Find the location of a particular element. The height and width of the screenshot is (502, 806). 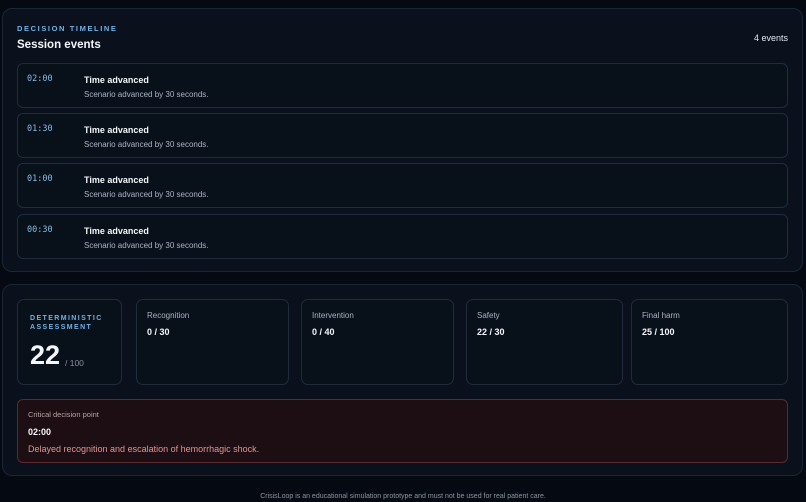

metric-value: 0 / 30 is located at coordinates (158, 332).